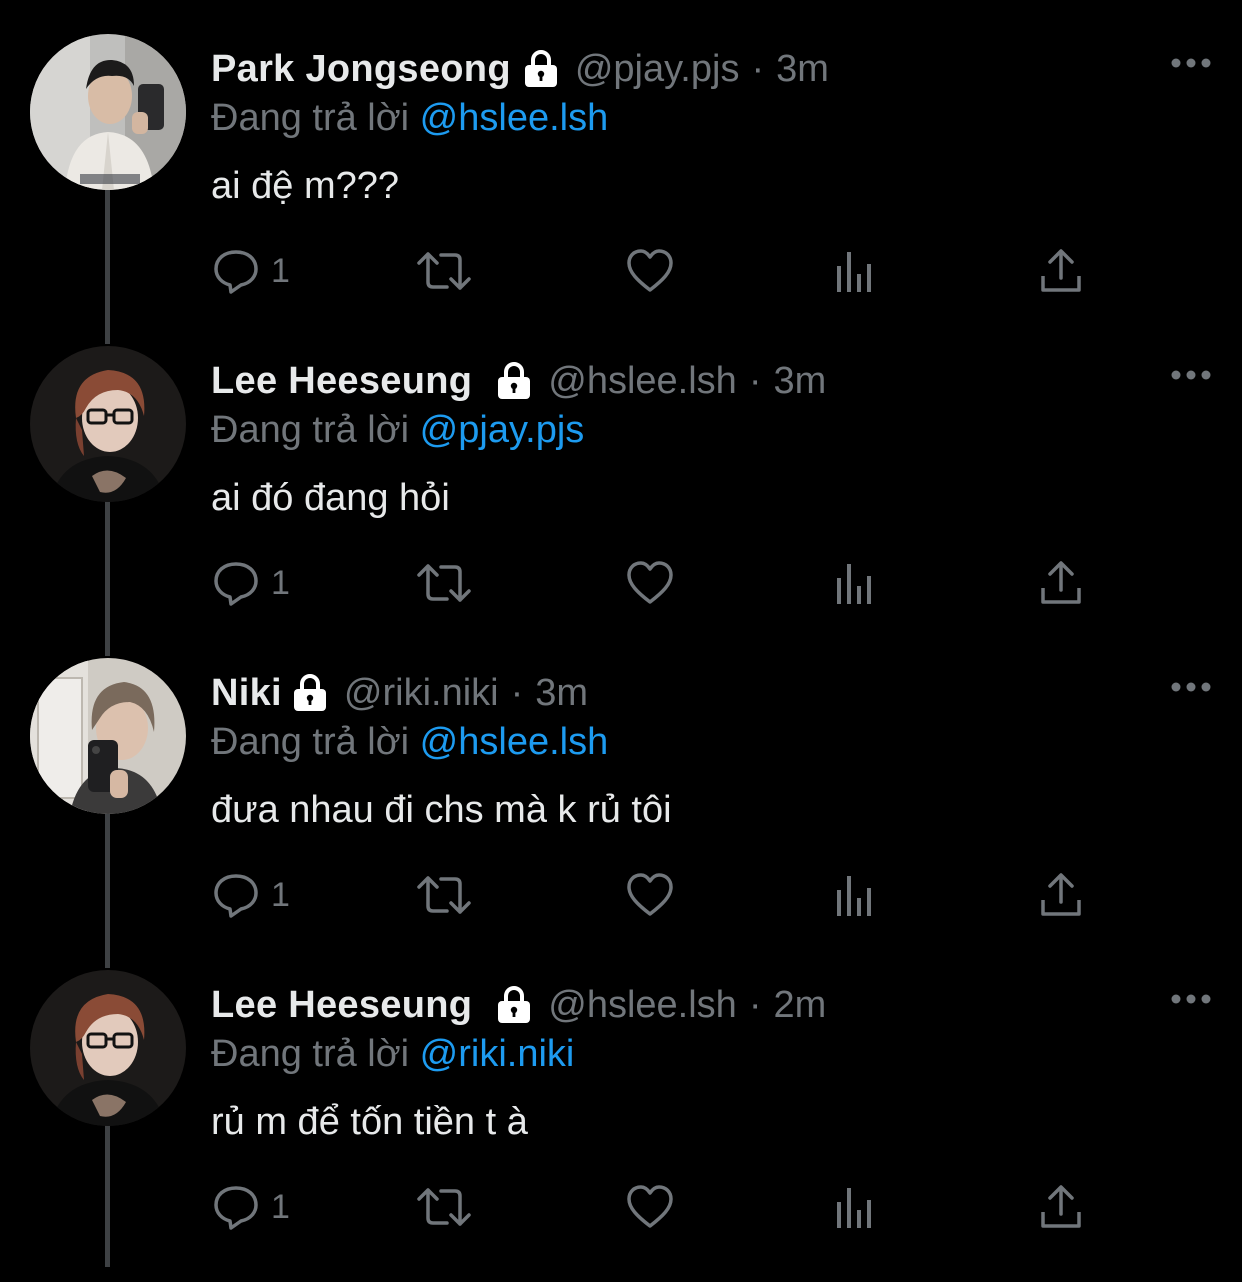 The width and height of the screenshot is (1242, 1282). Describe the element at coordinates (502, 430) in the screenshot. I see `reply-target-link: @pjay.pjs` at that location.